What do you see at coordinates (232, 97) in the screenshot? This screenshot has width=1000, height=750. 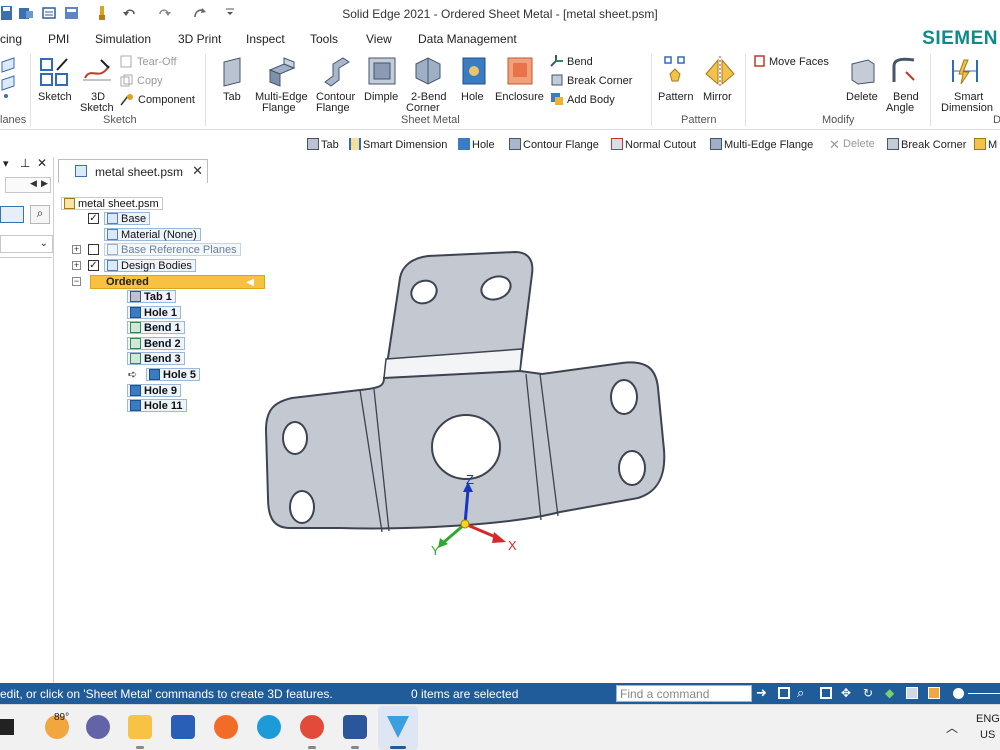 I see `tab-button: Tab` at bounding box center [232, 97].